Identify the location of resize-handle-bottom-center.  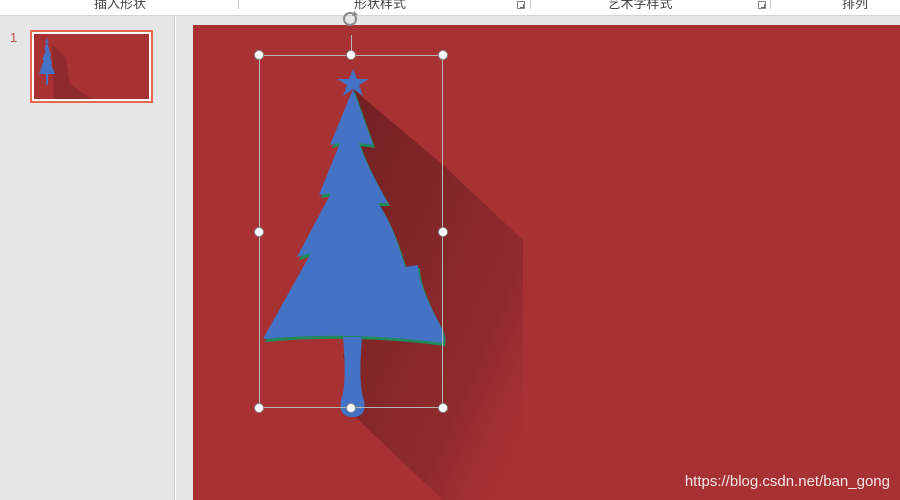
(351, 408).